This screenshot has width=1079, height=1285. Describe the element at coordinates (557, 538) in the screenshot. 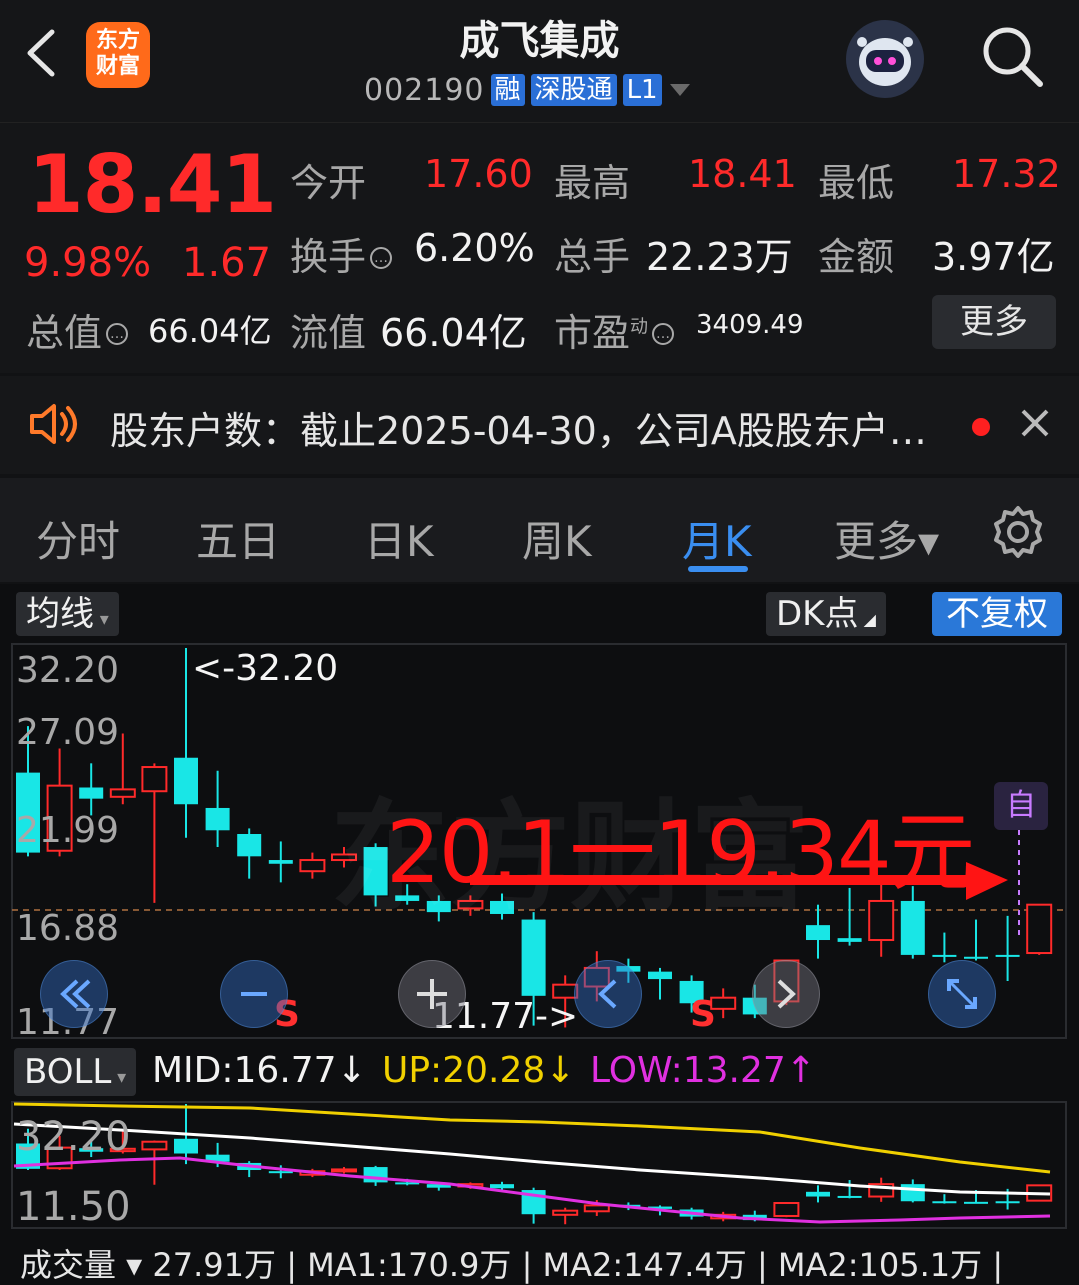

I see `tab-weekly-k: 周K` at that location.